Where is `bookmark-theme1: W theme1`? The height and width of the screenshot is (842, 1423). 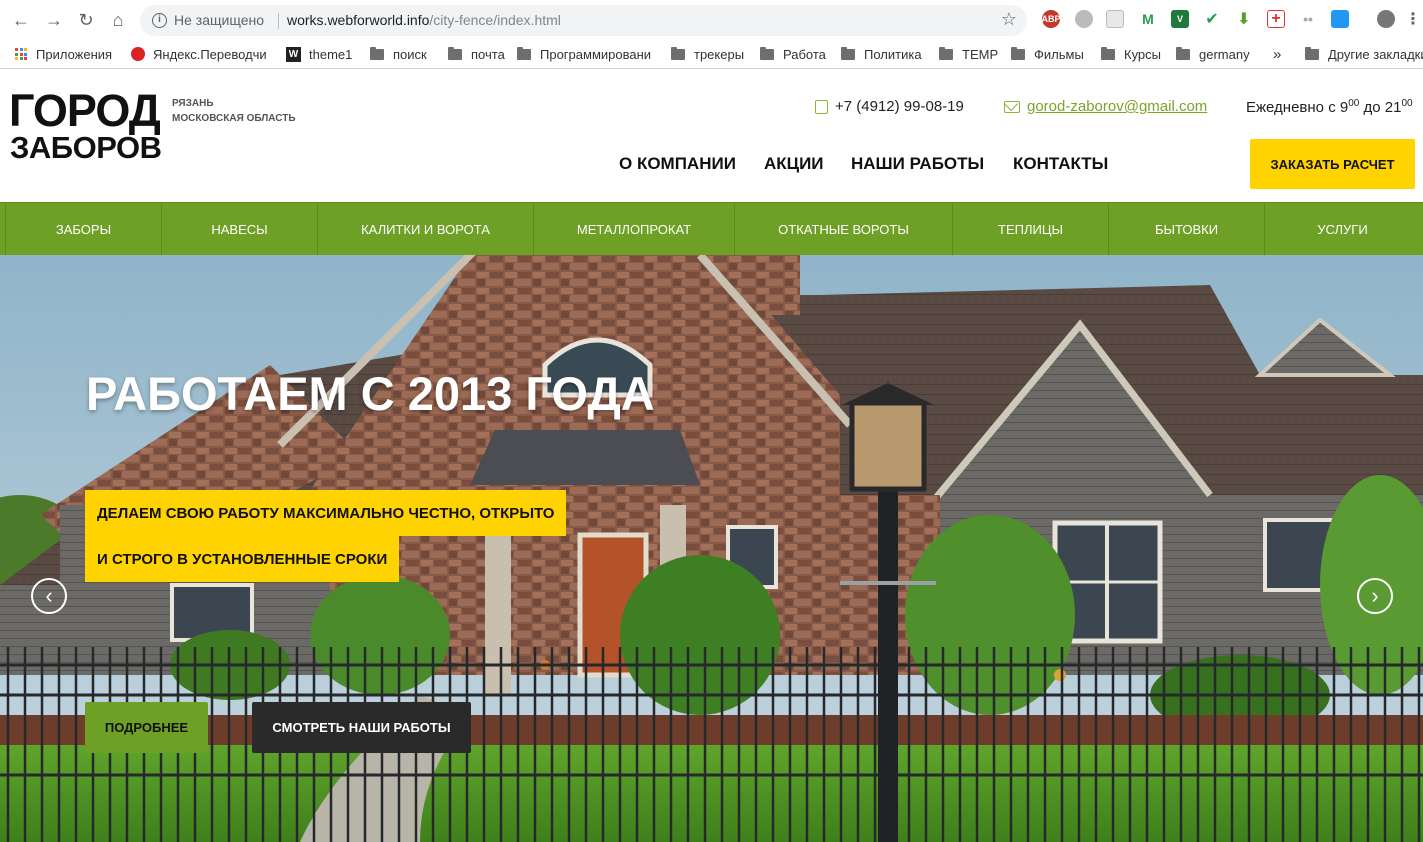 bookmark-theme1: W theme1 is located at coordinates (319, 54).